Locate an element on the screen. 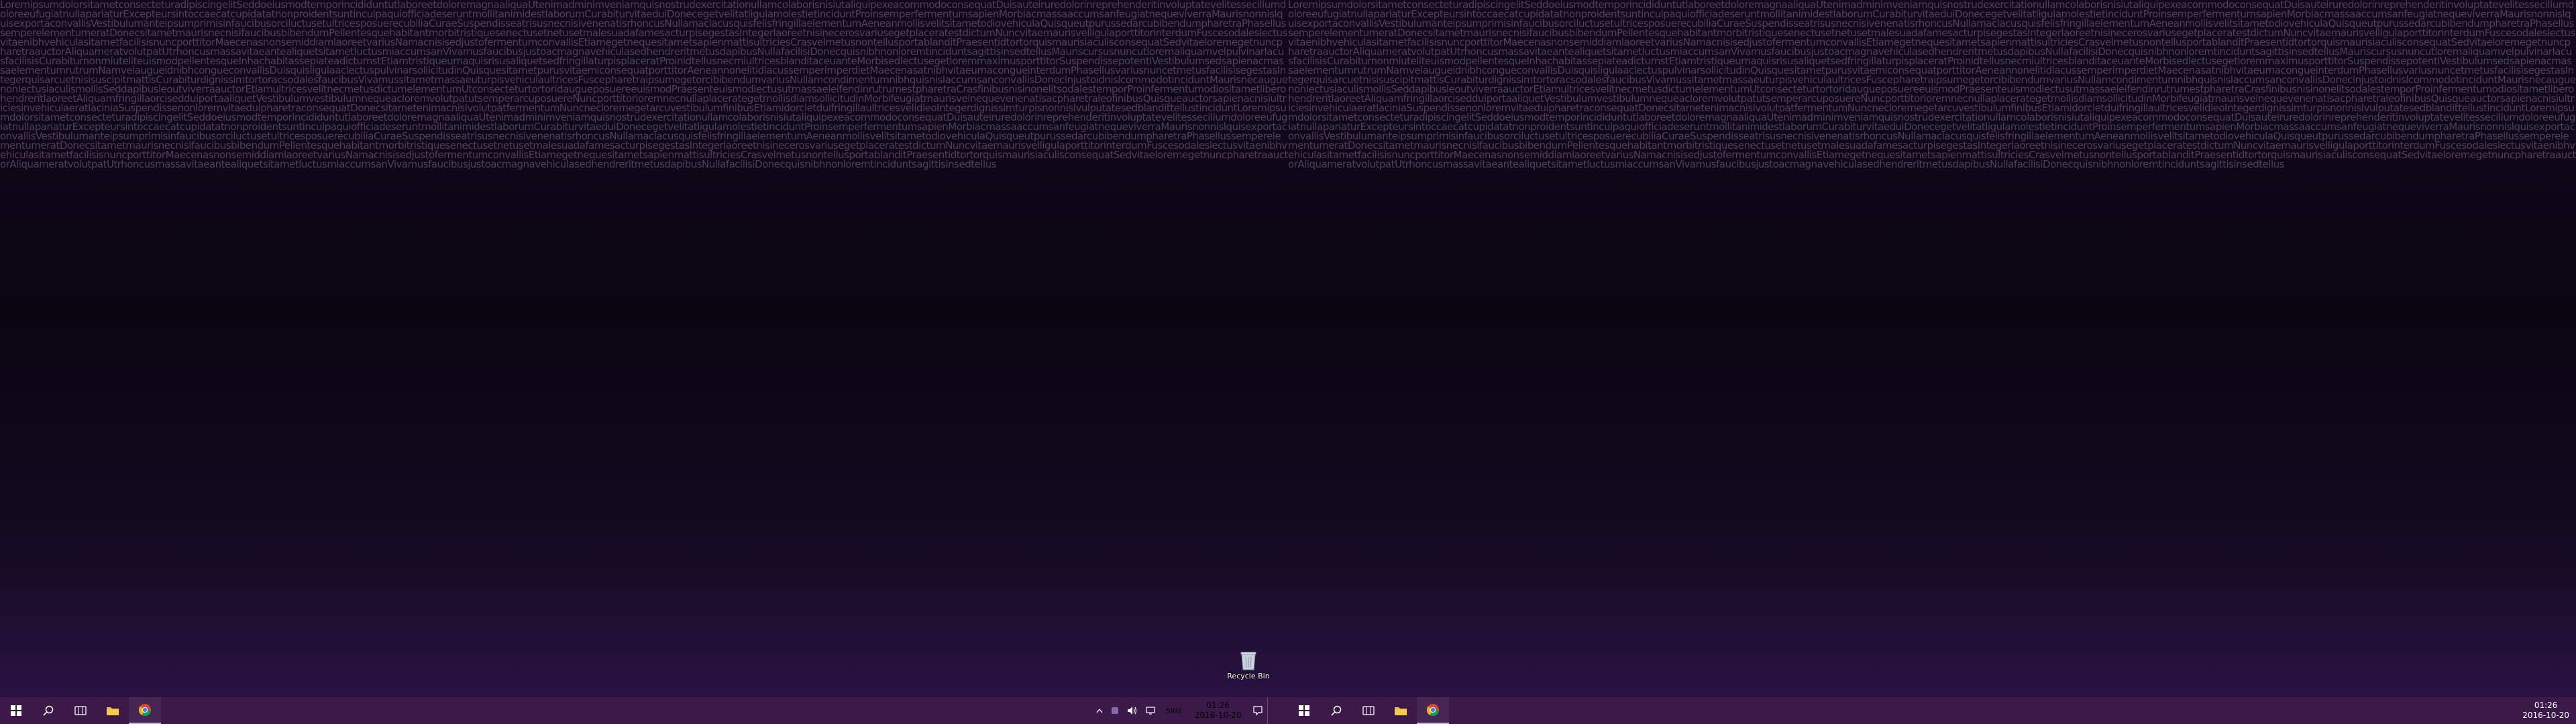 This screenshot has width=2576, height=724. show-desktop-button is located at coordinates (1269, 710).